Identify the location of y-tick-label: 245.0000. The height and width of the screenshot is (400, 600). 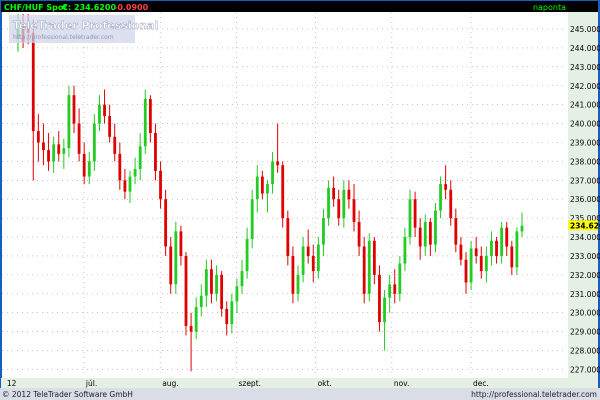
(585, 29).